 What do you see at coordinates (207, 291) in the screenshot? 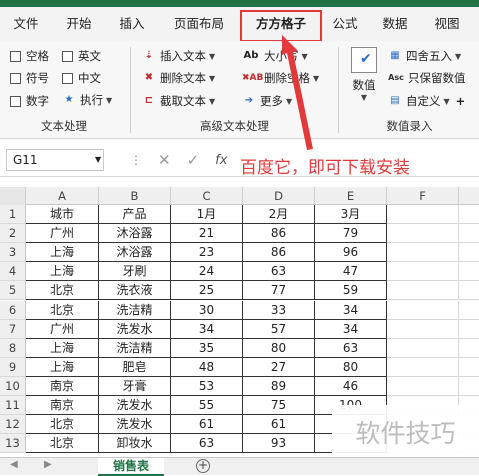
I see `table-cell: 25` at bounding box center [207, 291].